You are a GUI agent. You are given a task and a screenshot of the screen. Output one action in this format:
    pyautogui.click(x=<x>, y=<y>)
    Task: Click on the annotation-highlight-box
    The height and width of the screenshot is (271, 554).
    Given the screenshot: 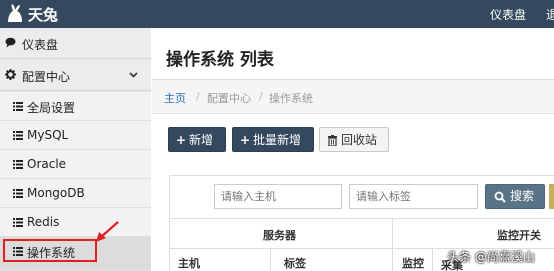 What is the action you would take?
    pyautogui.click(x=50, y=250)
    